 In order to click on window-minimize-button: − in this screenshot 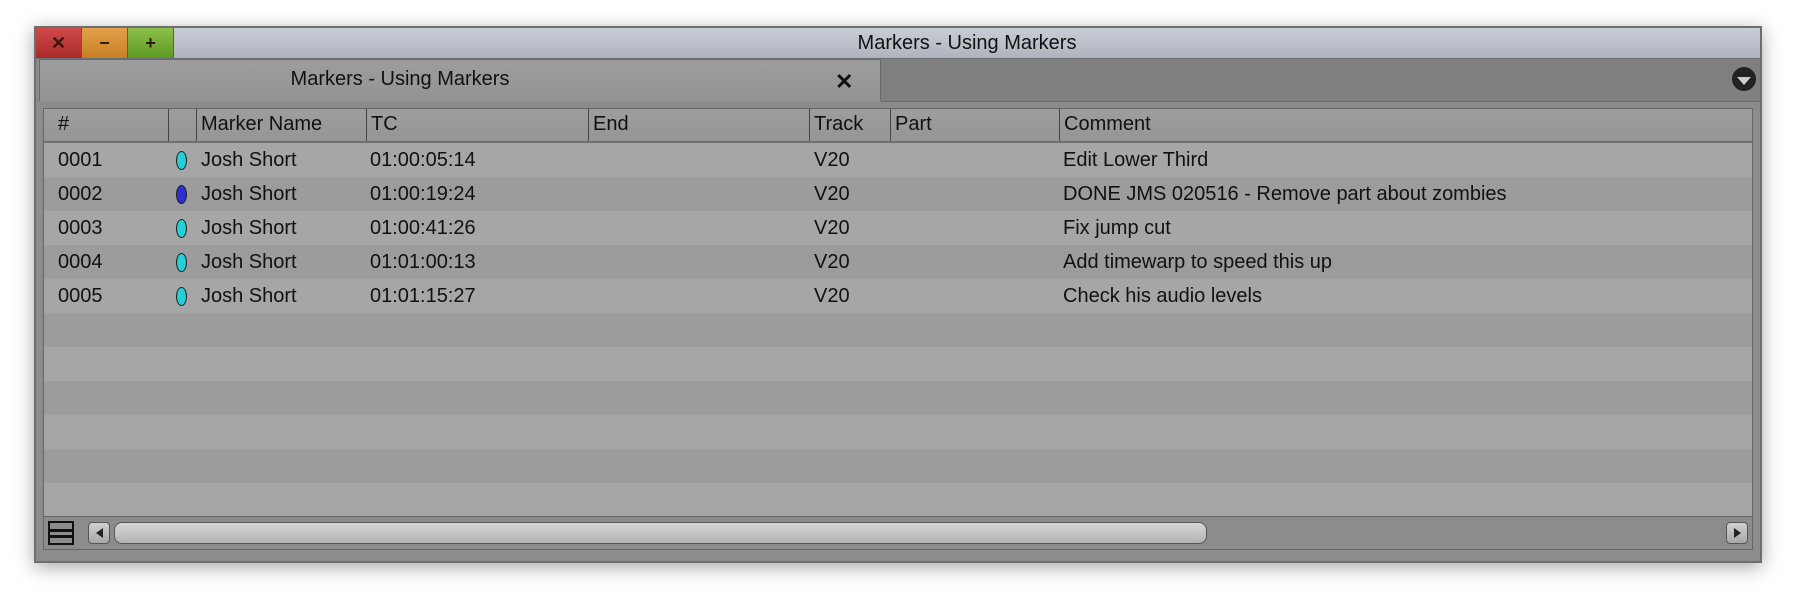, I will do `click(105, 43)`.